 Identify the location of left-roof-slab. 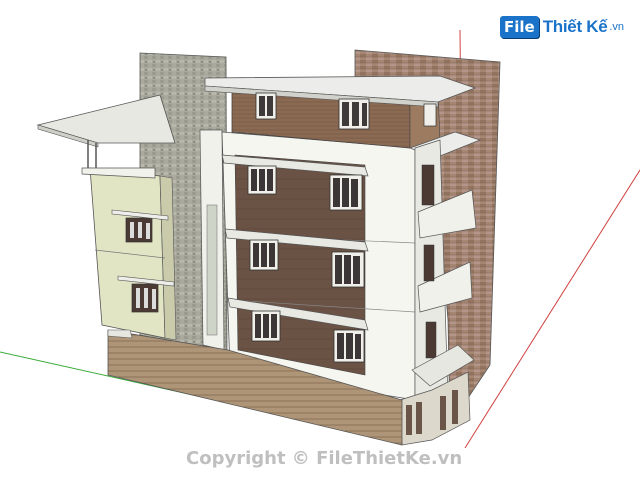
(106, 119).